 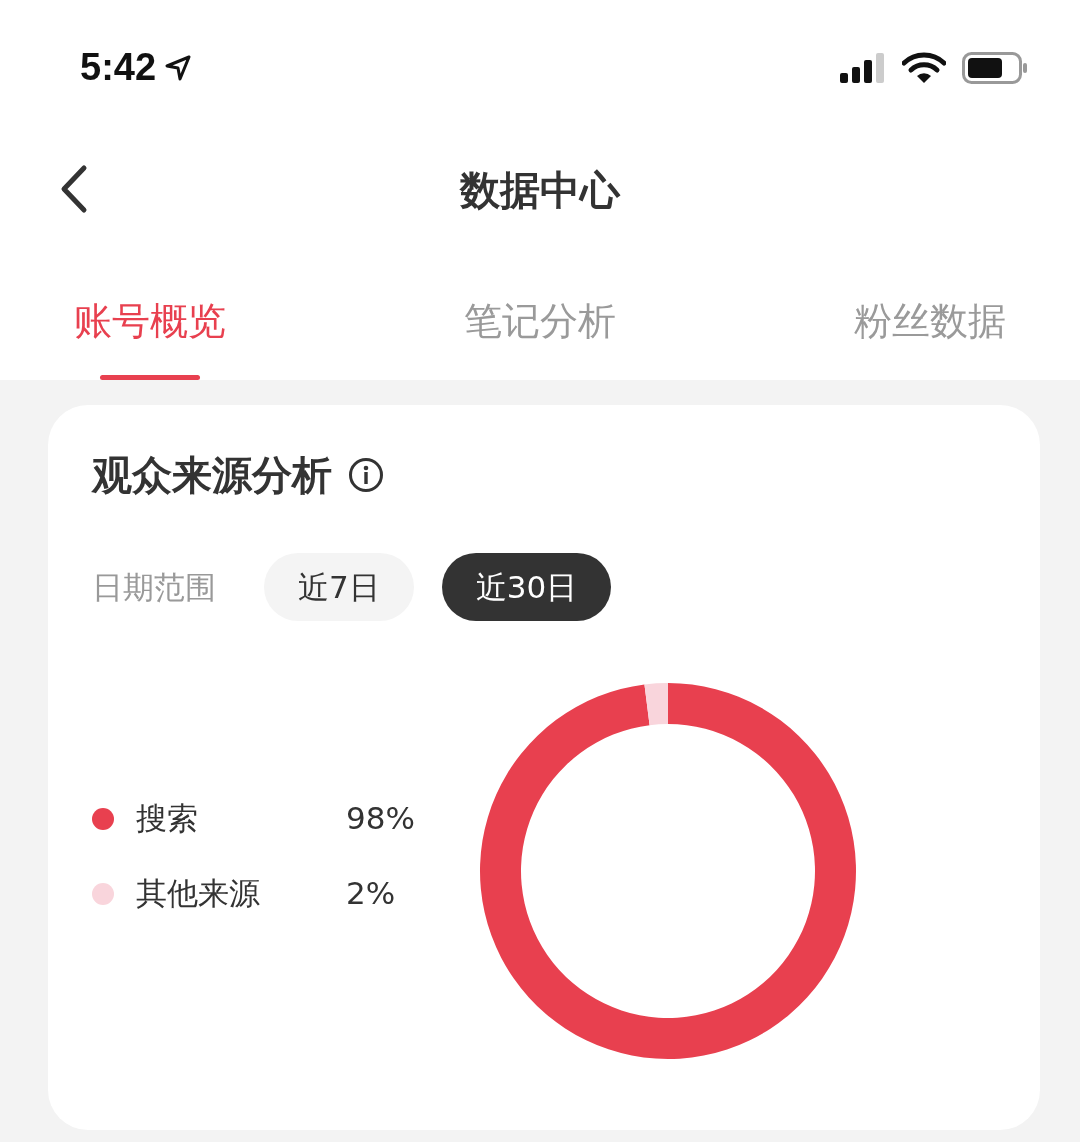 What do you see at coordinates (154, 587) in the screenshot?
I see `date-range-label: 日期范围` at bounding box center [154, 587].